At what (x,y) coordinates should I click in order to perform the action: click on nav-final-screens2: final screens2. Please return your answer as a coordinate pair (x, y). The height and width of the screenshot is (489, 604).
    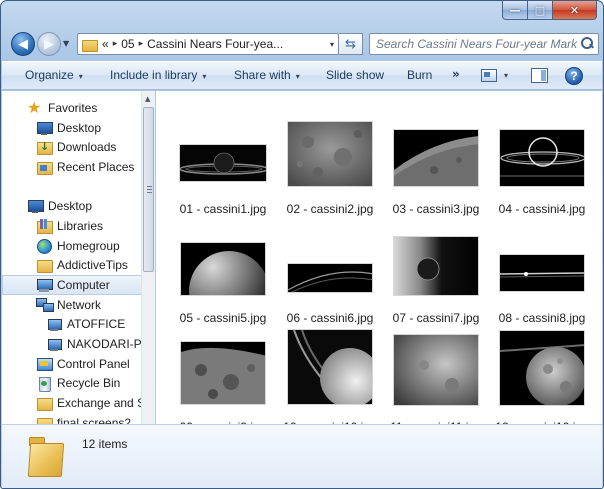
    Looking at the image, I should click on (71, 418).